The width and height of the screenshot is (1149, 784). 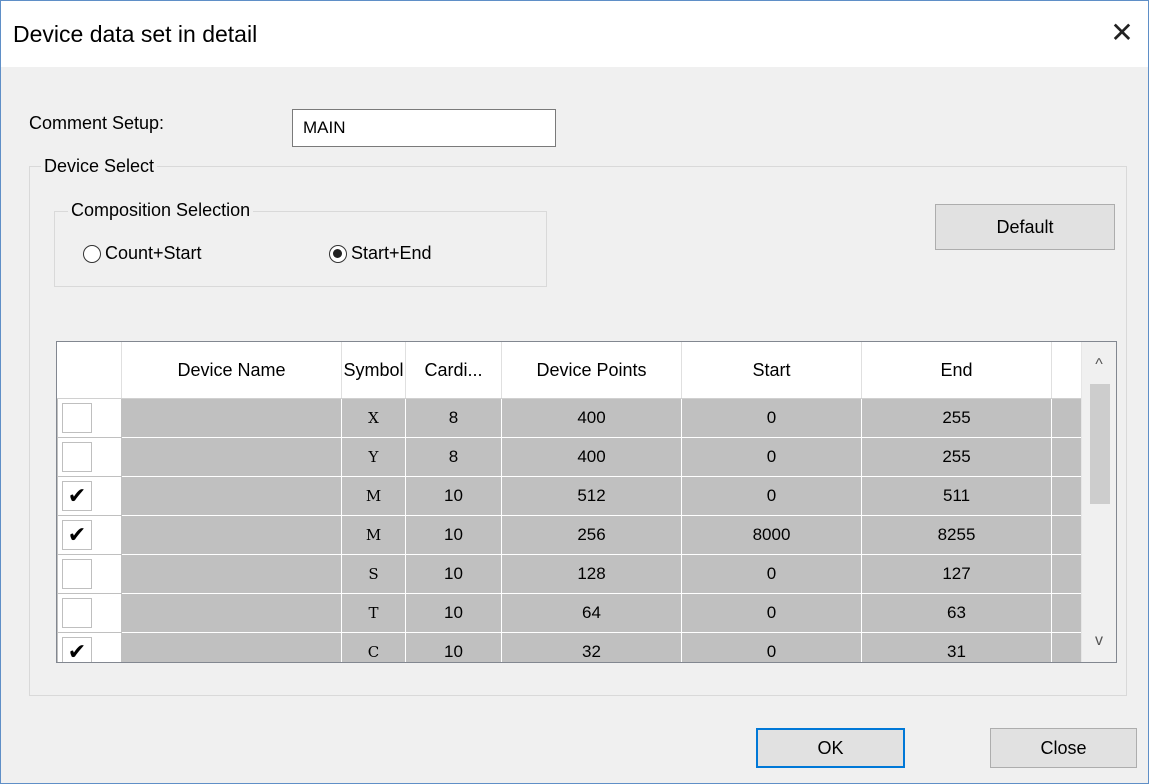 I want to click on radio-count-start-circle, so click(x=92, y=253).